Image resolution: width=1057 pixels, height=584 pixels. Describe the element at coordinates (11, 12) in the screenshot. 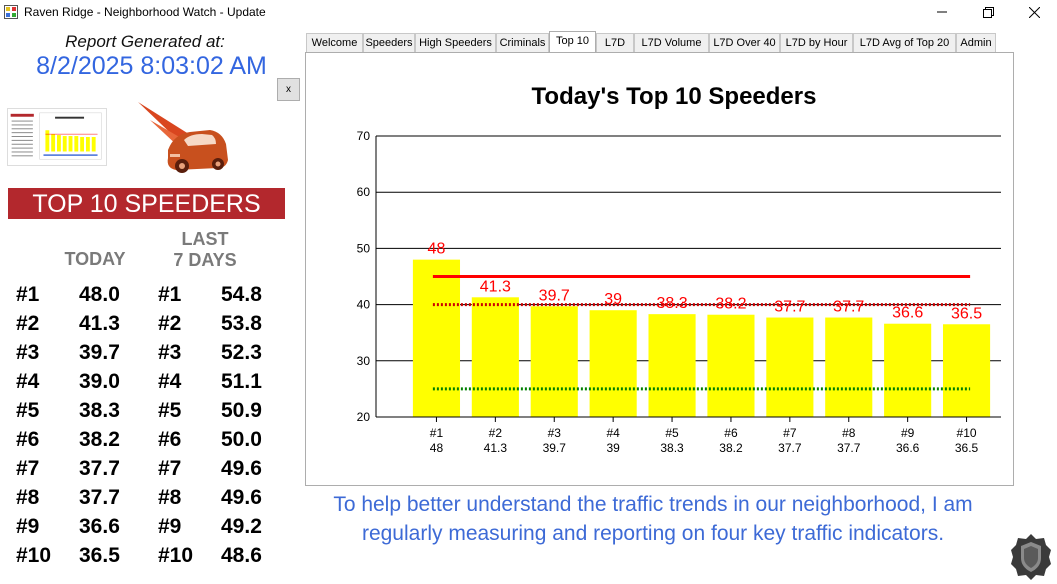

I see `app-icon` at that location.